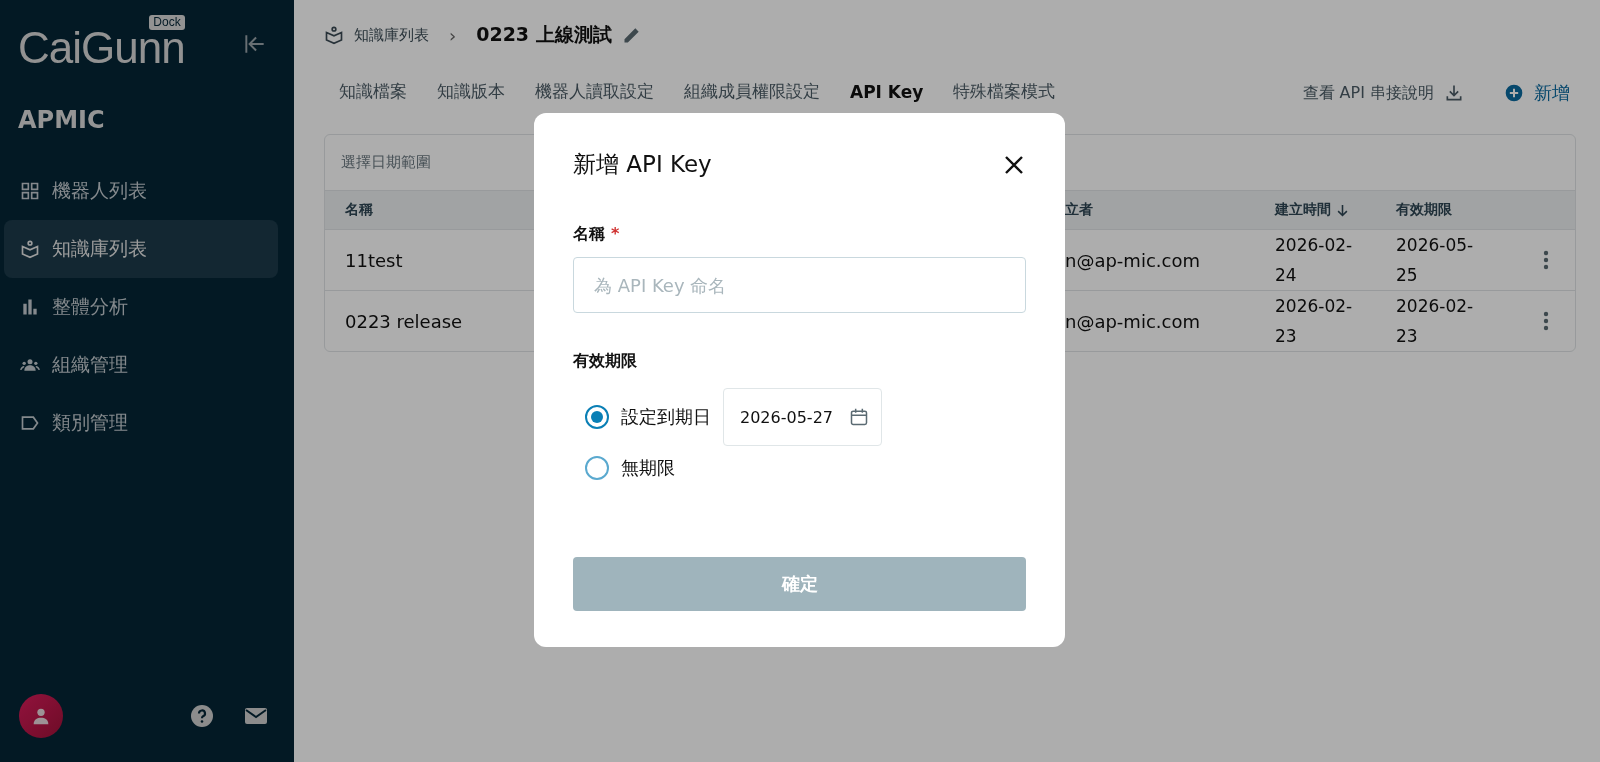 The height and width of the screenshot is (762, 1600). Describe the element at coordinates (61, 120) in the screenshot. I see `organization-name: APMIC` at that location.